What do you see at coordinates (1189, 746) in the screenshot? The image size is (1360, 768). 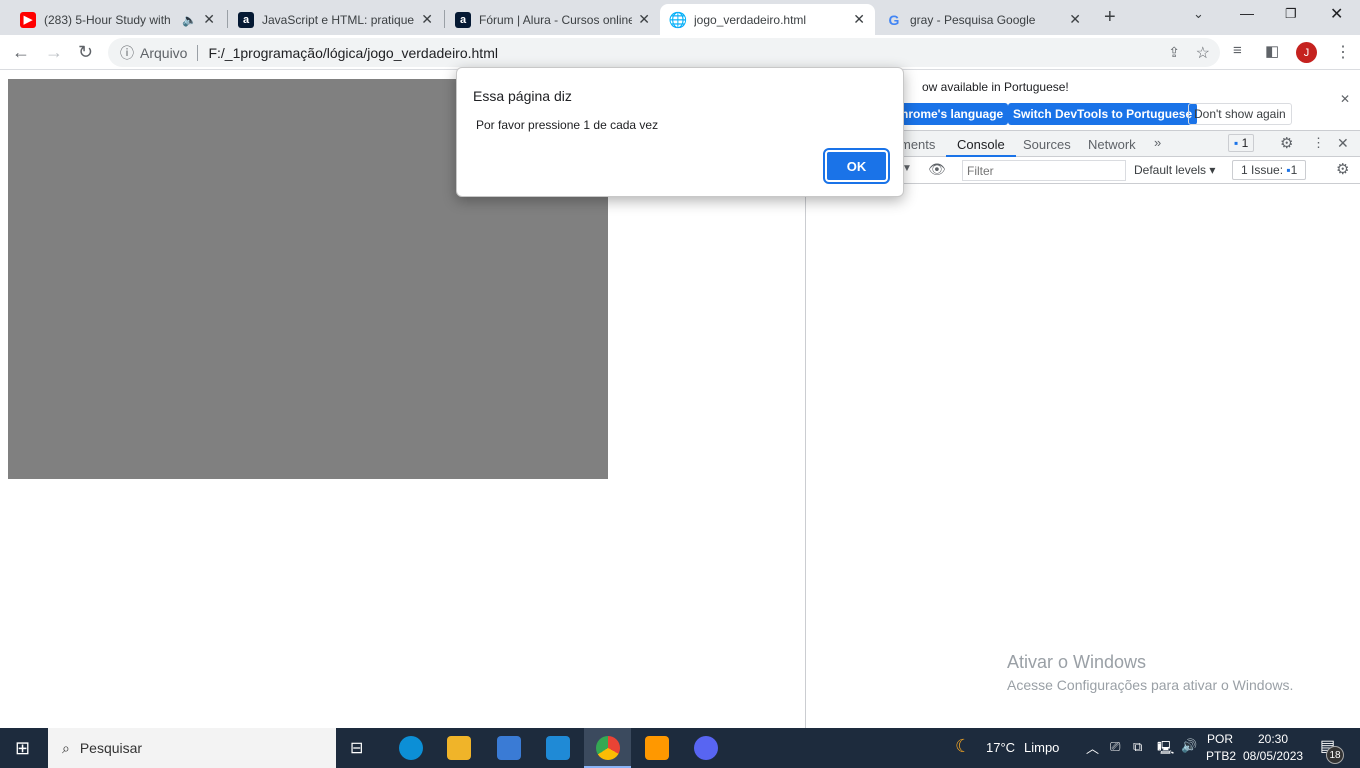 I see `volume-icon: 🔊` at bounding box center [1189, 746].